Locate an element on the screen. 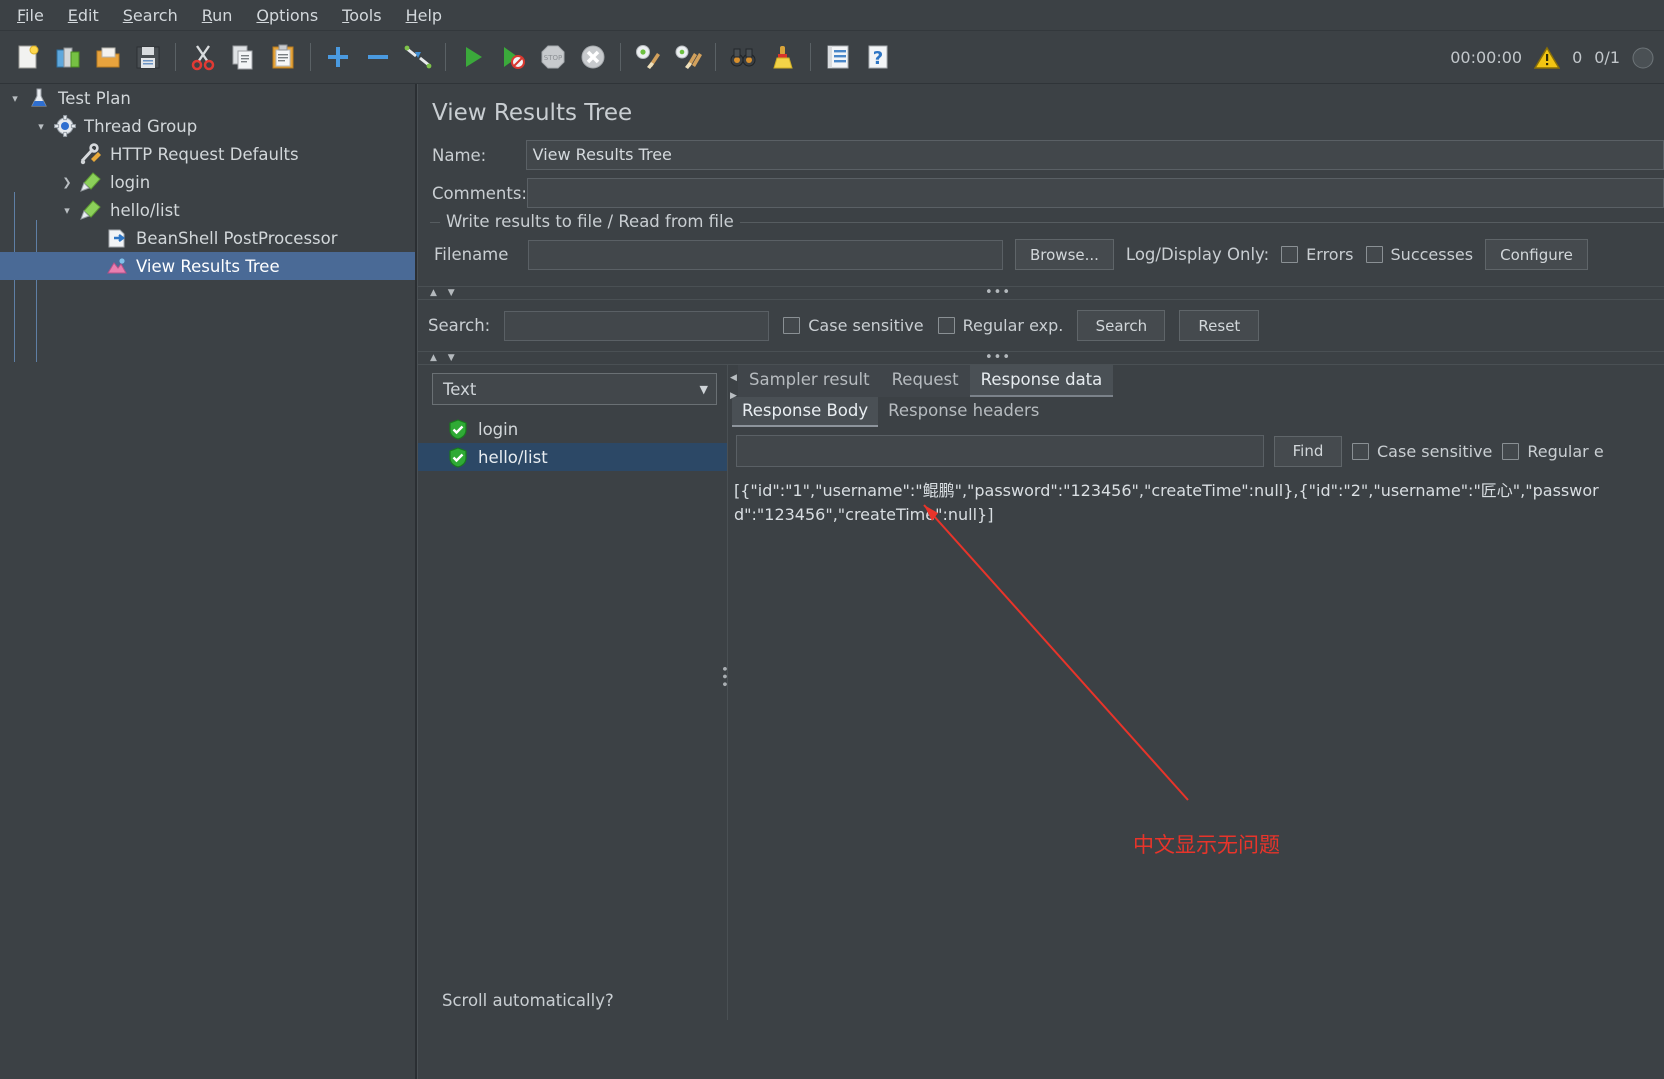  subtab-response-headers: Response headers is located at coordinates (963, 412).